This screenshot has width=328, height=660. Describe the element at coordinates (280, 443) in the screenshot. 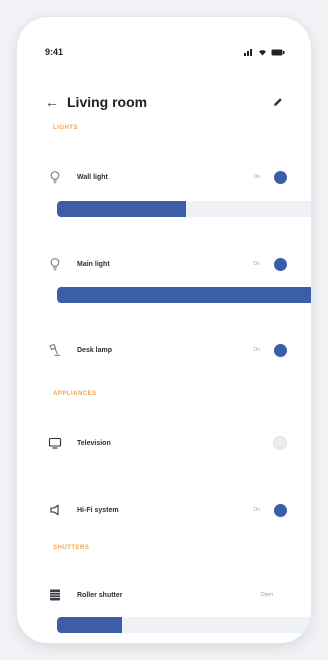

I see `television-toggle` at that location.